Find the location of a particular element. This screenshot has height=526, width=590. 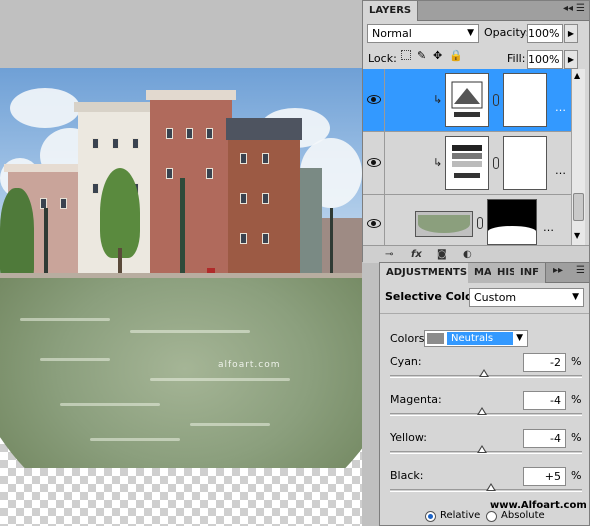

lock-label: Lock: is located at coordinates (382, 58).